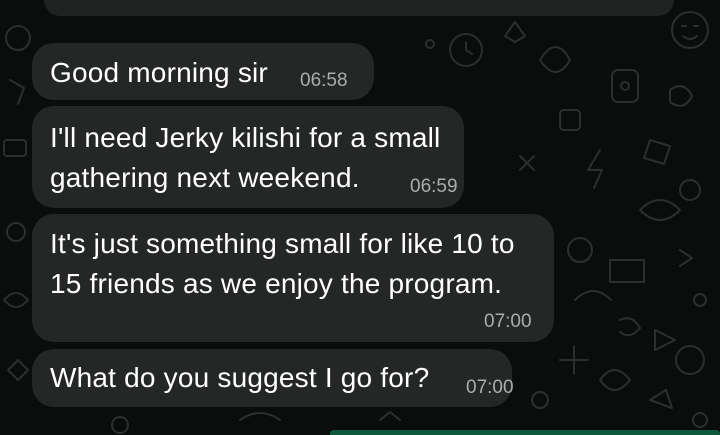 Image resolution: width=720 pixels, height=435 pixels. Describe the element at coordinates (434, 186) in the screenshot. I see `message-timestamp: 06:59` at that location.